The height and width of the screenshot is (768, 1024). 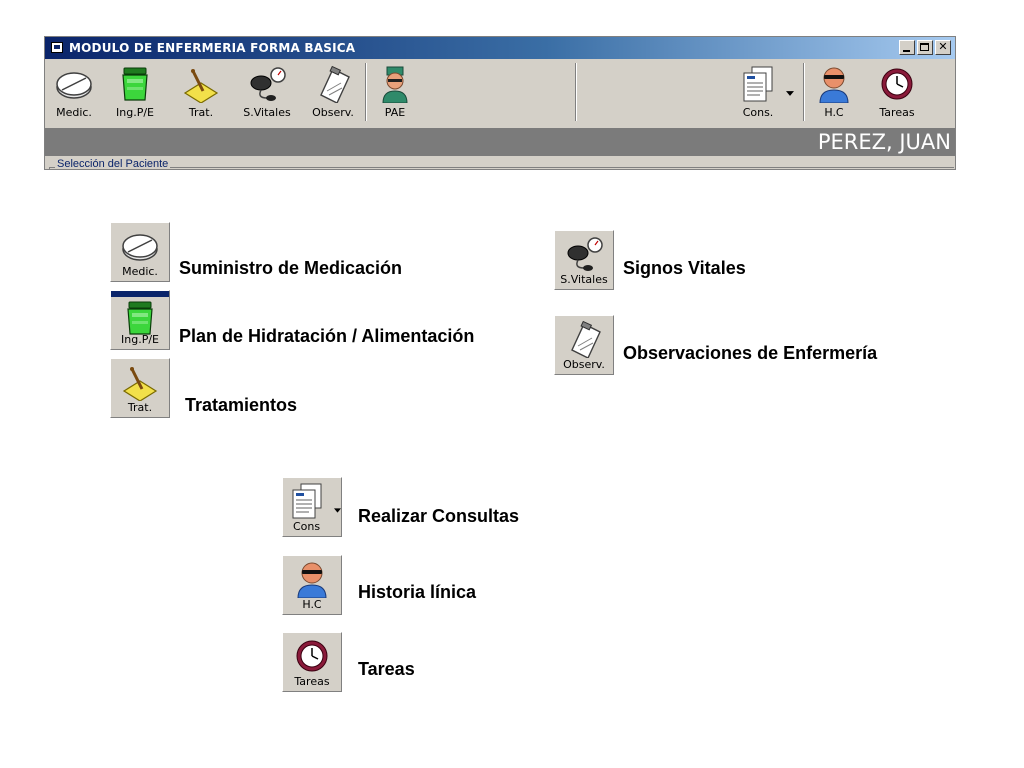 I want to click on toolbar-tareas-button: Tareas, so click(x=897, y=92).